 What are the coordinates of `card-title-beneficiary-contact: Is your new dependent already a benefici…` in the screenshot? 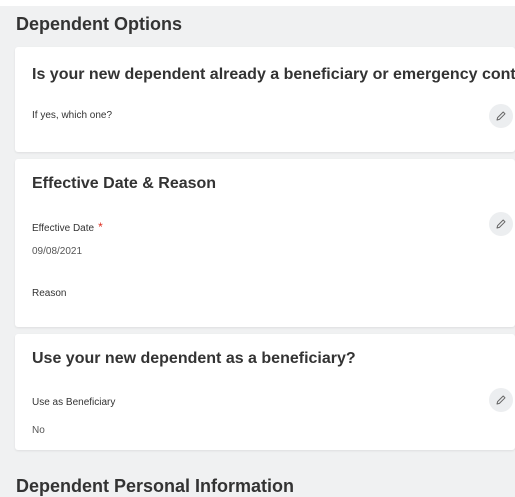 It's located at (273, 74).